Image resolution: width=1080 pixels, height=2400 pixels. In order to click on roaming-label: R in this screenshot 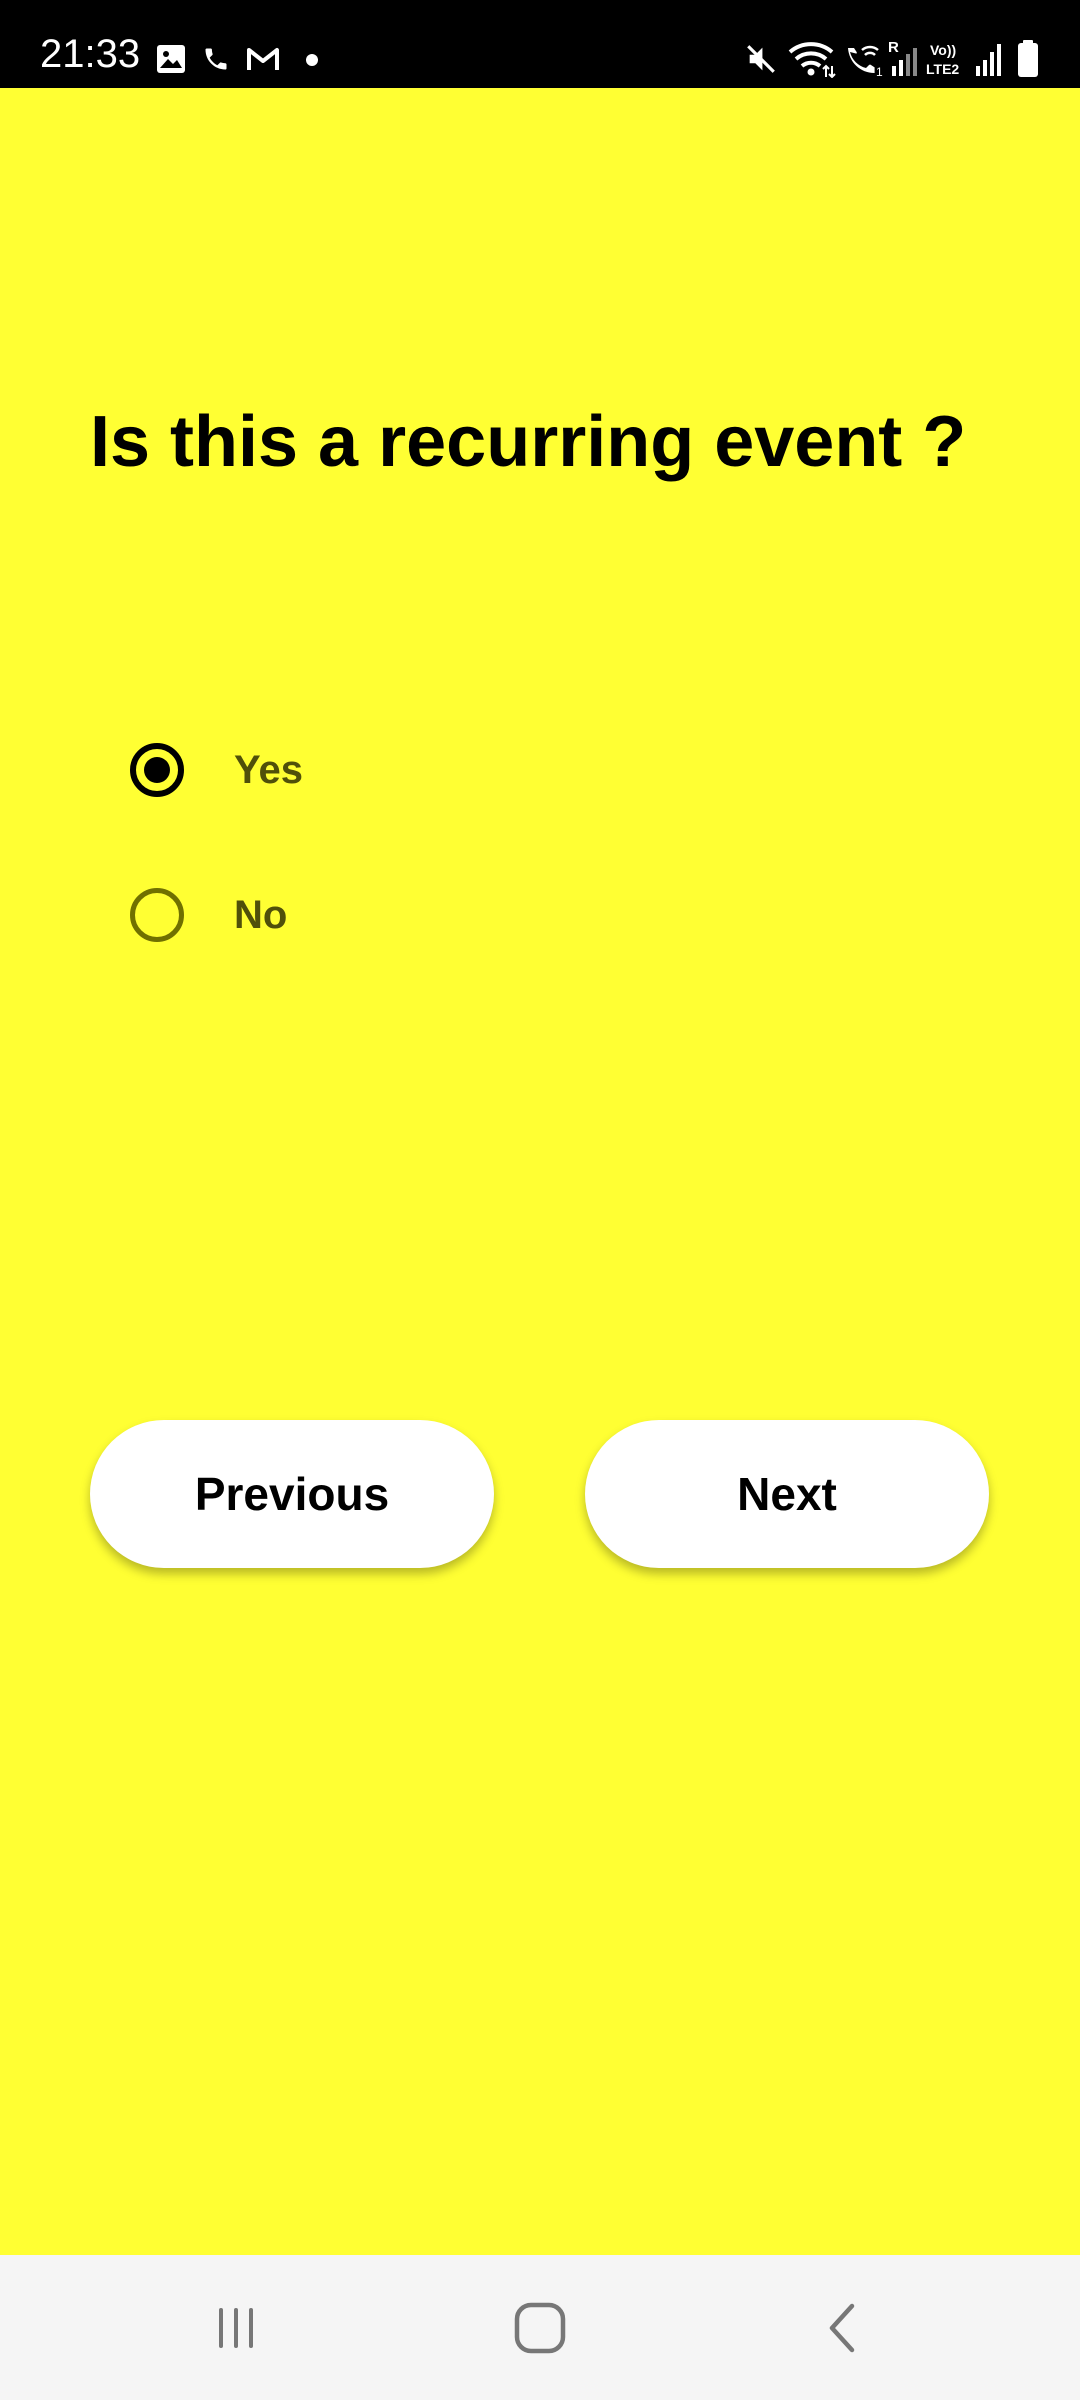, I will do `click(893, 47)`.